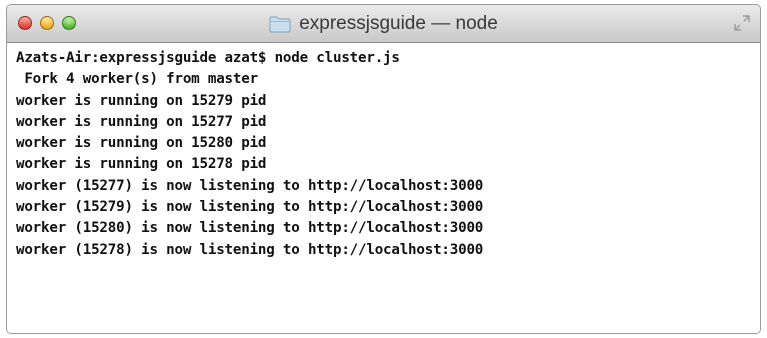  What do you see at coordinates (280, 24) in the screenshot?
I see `folder-icon` at bounding box center [280, 24].